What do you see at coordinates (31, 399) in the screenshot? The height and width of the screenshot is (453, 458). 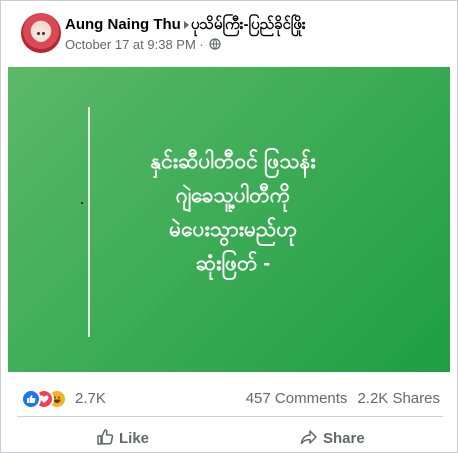 I see `like-icon` at bounding box center [31, 399].